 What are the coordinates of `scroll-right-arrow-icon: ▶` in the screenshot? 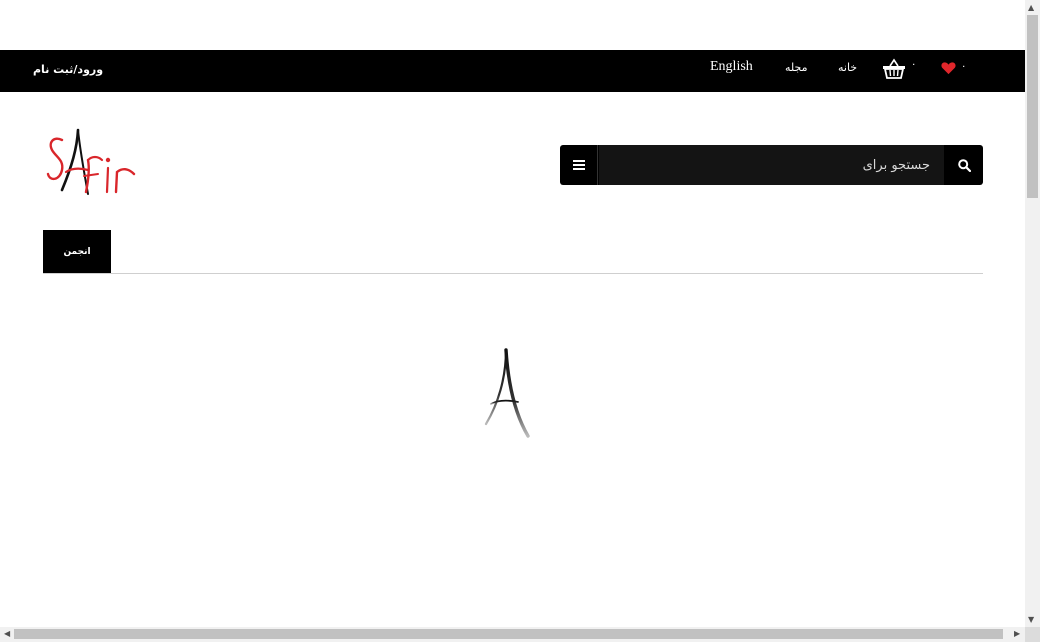 It's located at (1017, 633).